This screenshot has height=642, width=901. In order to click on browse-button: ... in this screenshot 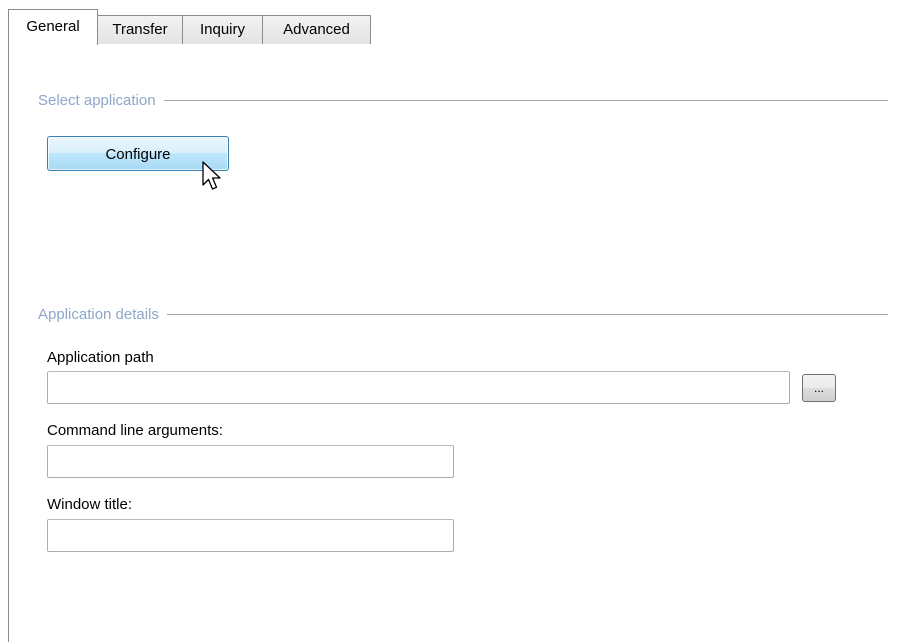, I will do `click(819, 388)`.